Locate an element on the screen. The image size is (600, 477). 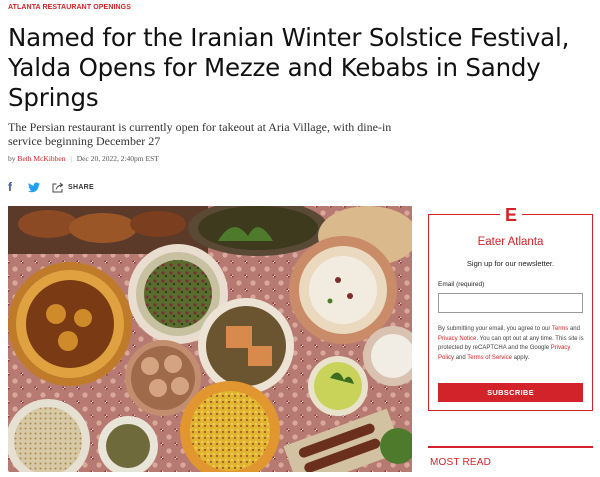
share-bar: f SHARE is located at coordinates (51, 187).